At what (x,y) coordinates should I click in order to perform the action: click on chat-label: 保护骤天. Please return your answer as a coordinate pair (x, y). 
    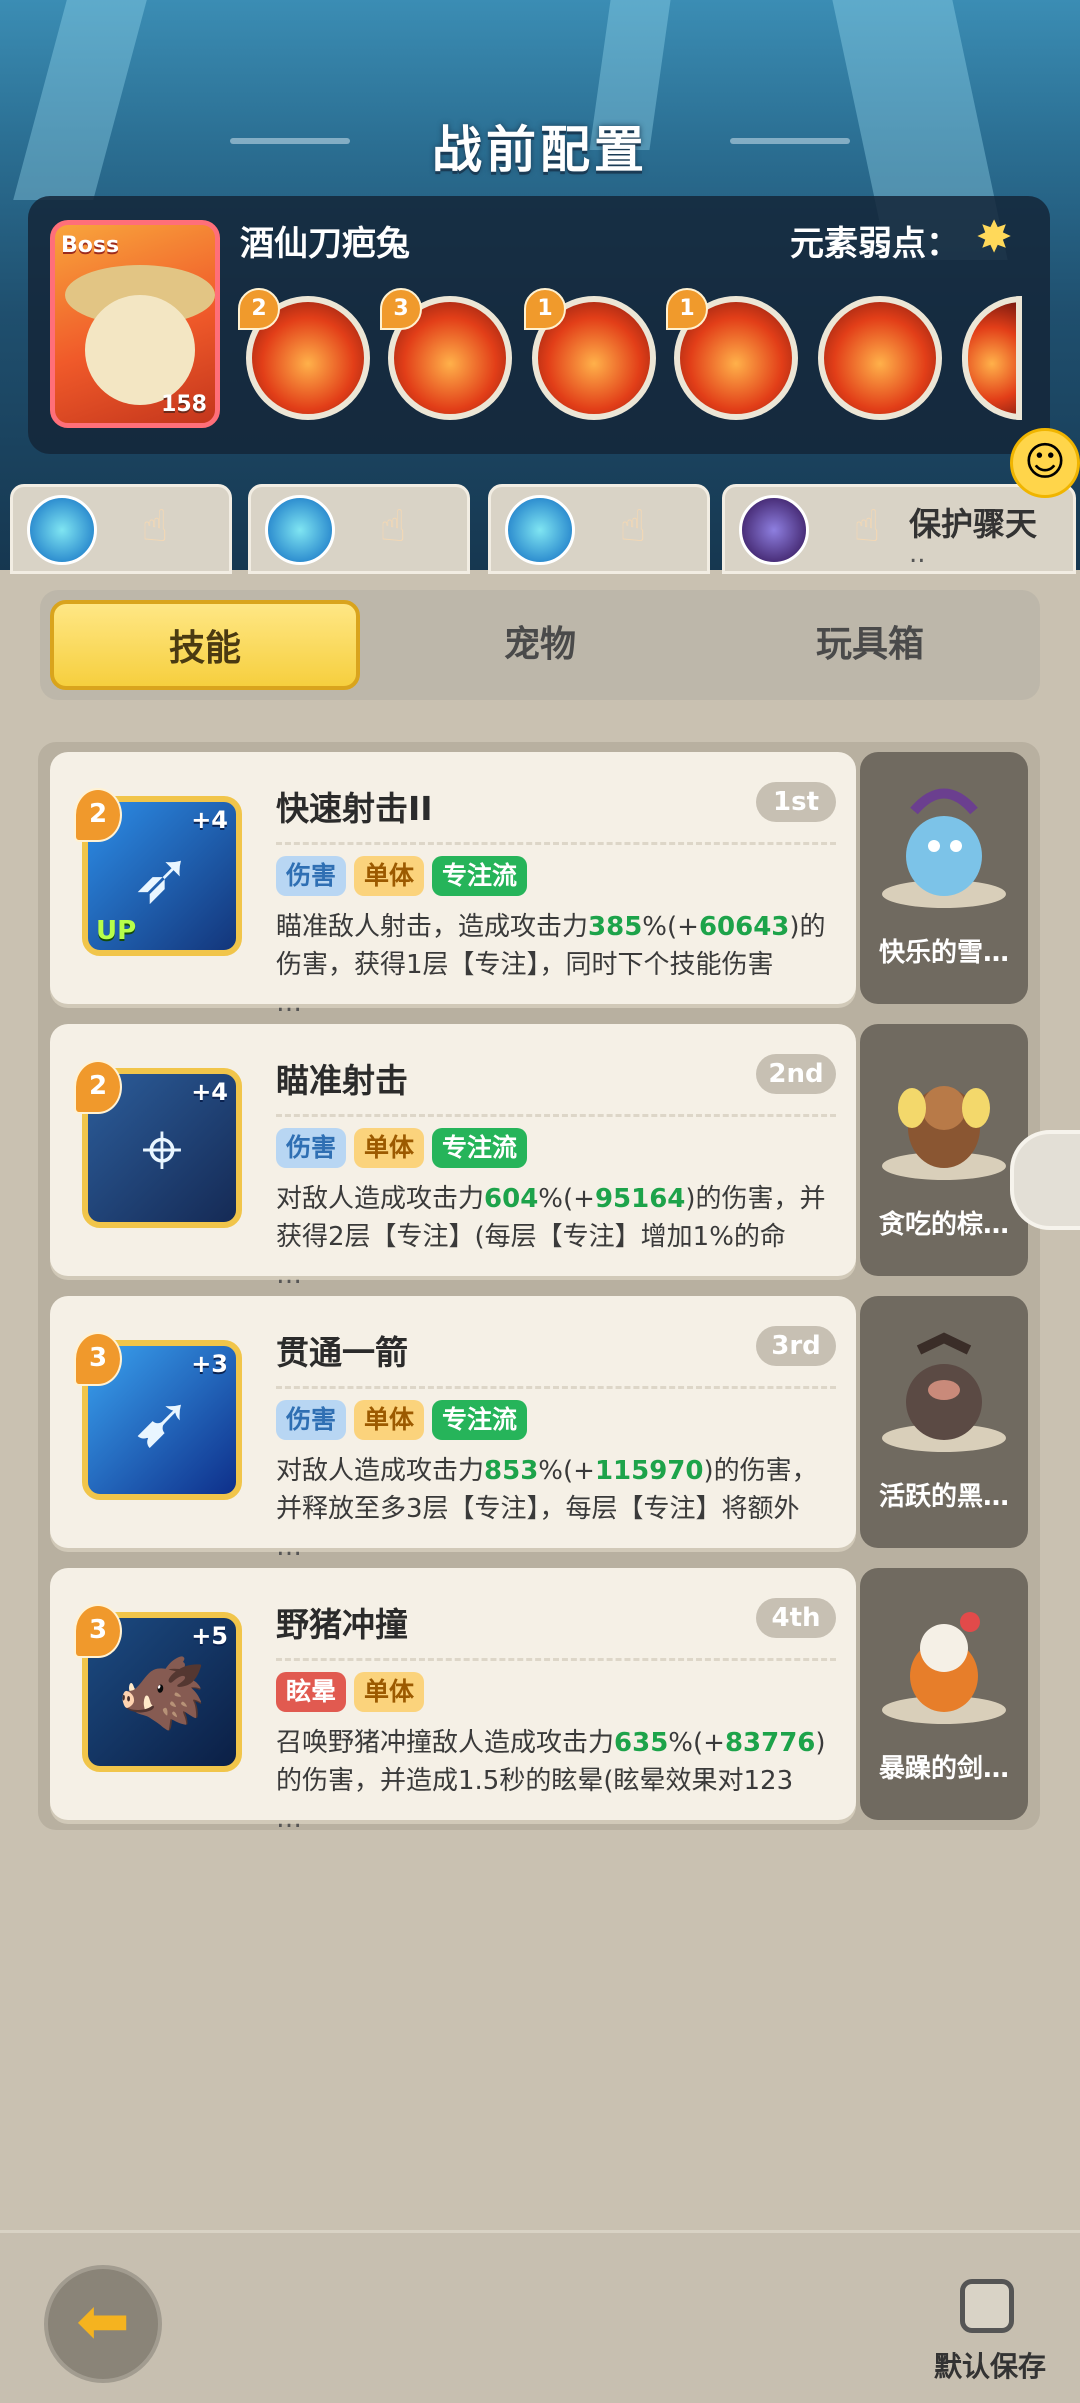
    Looking at the image, I should click on (973, 524).